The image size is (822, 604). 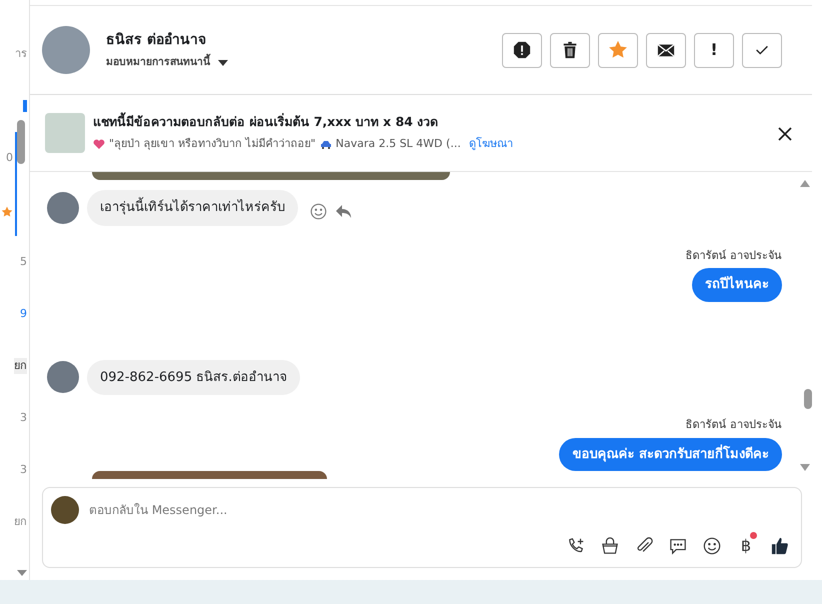 What do you see at coordinates (666, 50) in the screenshot?
I see `mail-button` at bounding box center [666, 50].